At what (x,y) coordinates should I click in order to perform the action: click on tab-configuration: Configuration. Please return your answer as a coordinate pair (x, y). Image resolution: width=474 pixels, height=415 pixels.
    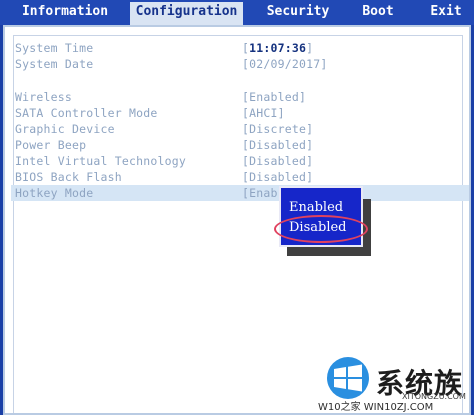
    Looking at the image, I should click on (186, 13).